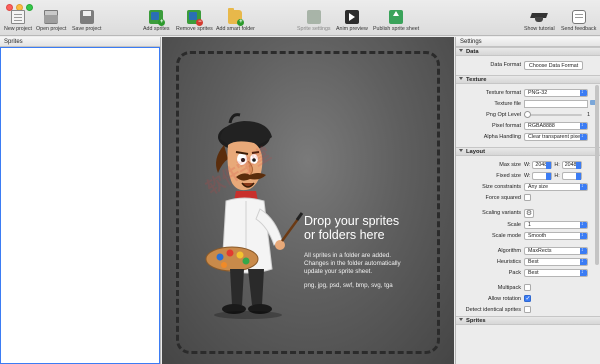 The width and height of the screenshot is (600, 364). I want to click on save-project-label: Save project, so click(87, 29).